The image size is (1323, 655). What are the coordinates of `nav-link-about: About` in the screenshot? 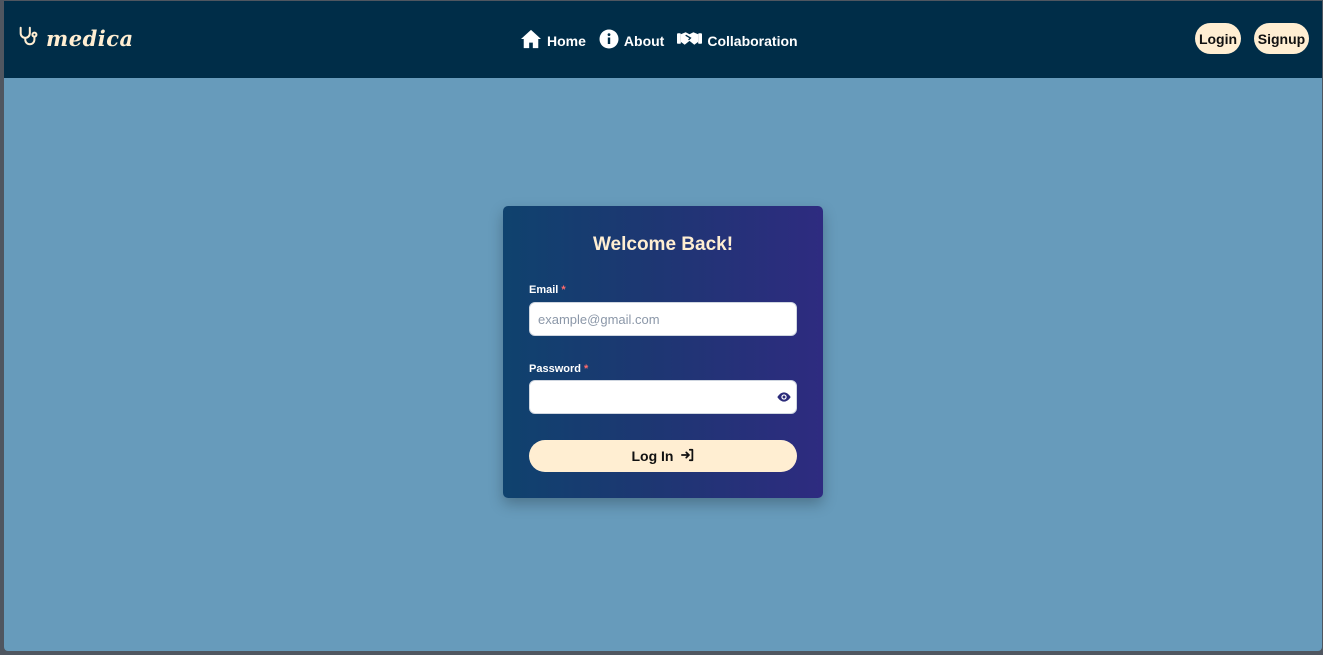 It's located at (631, 40).